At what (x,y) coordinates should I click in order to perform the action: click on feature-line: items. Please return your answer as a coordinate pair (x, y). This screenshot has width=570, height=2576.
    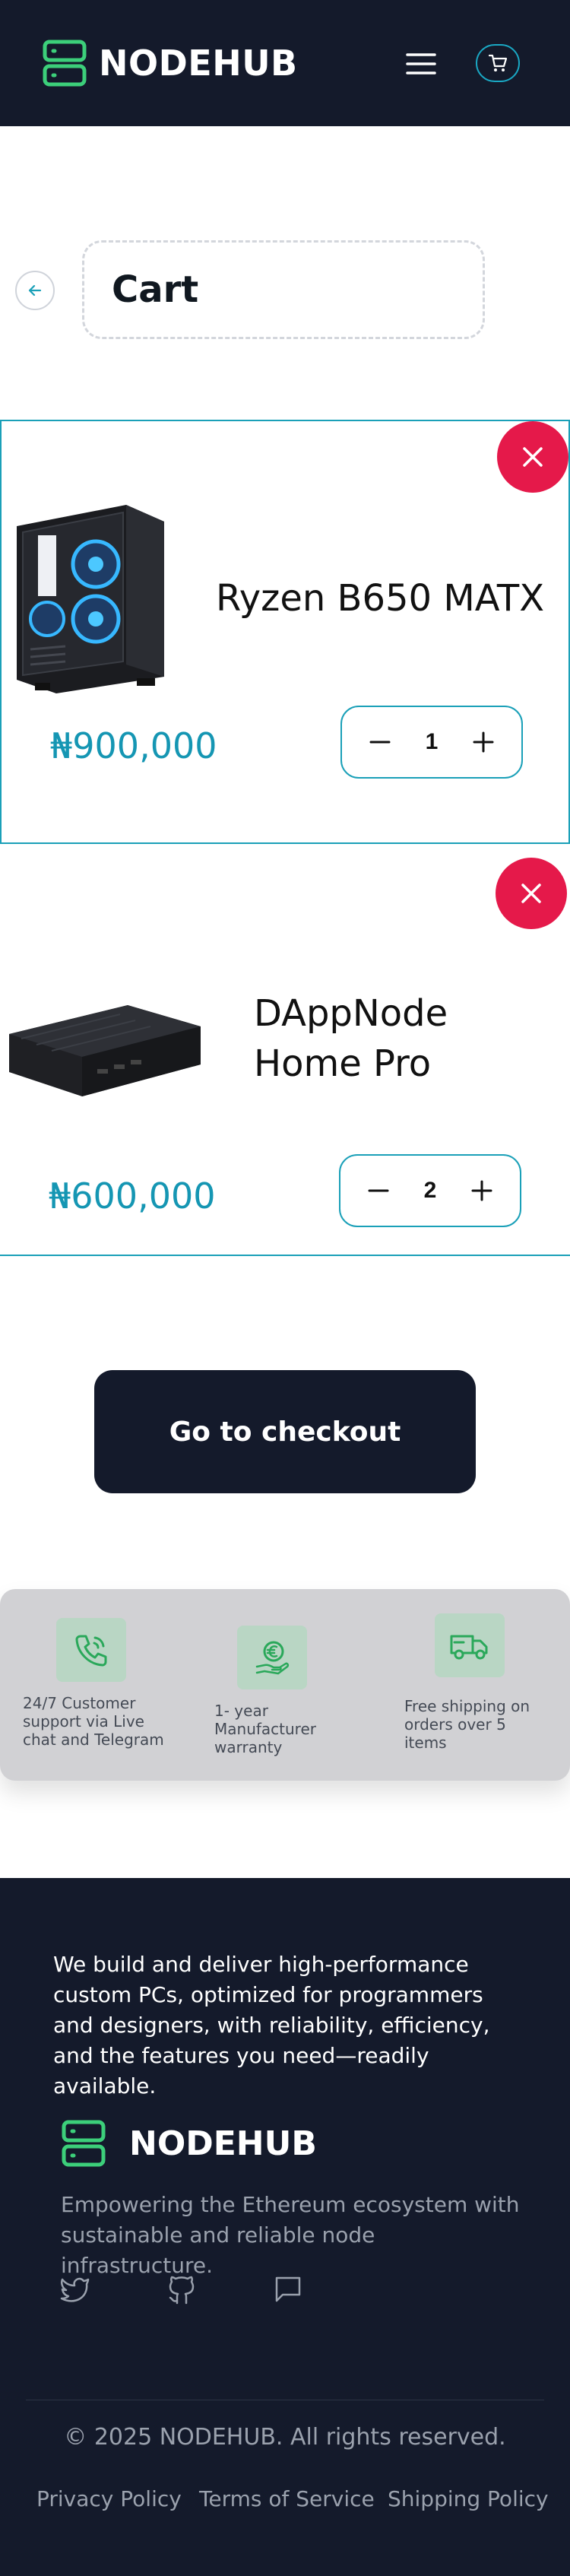
    Looking at the image, I should click on (426, 1743).